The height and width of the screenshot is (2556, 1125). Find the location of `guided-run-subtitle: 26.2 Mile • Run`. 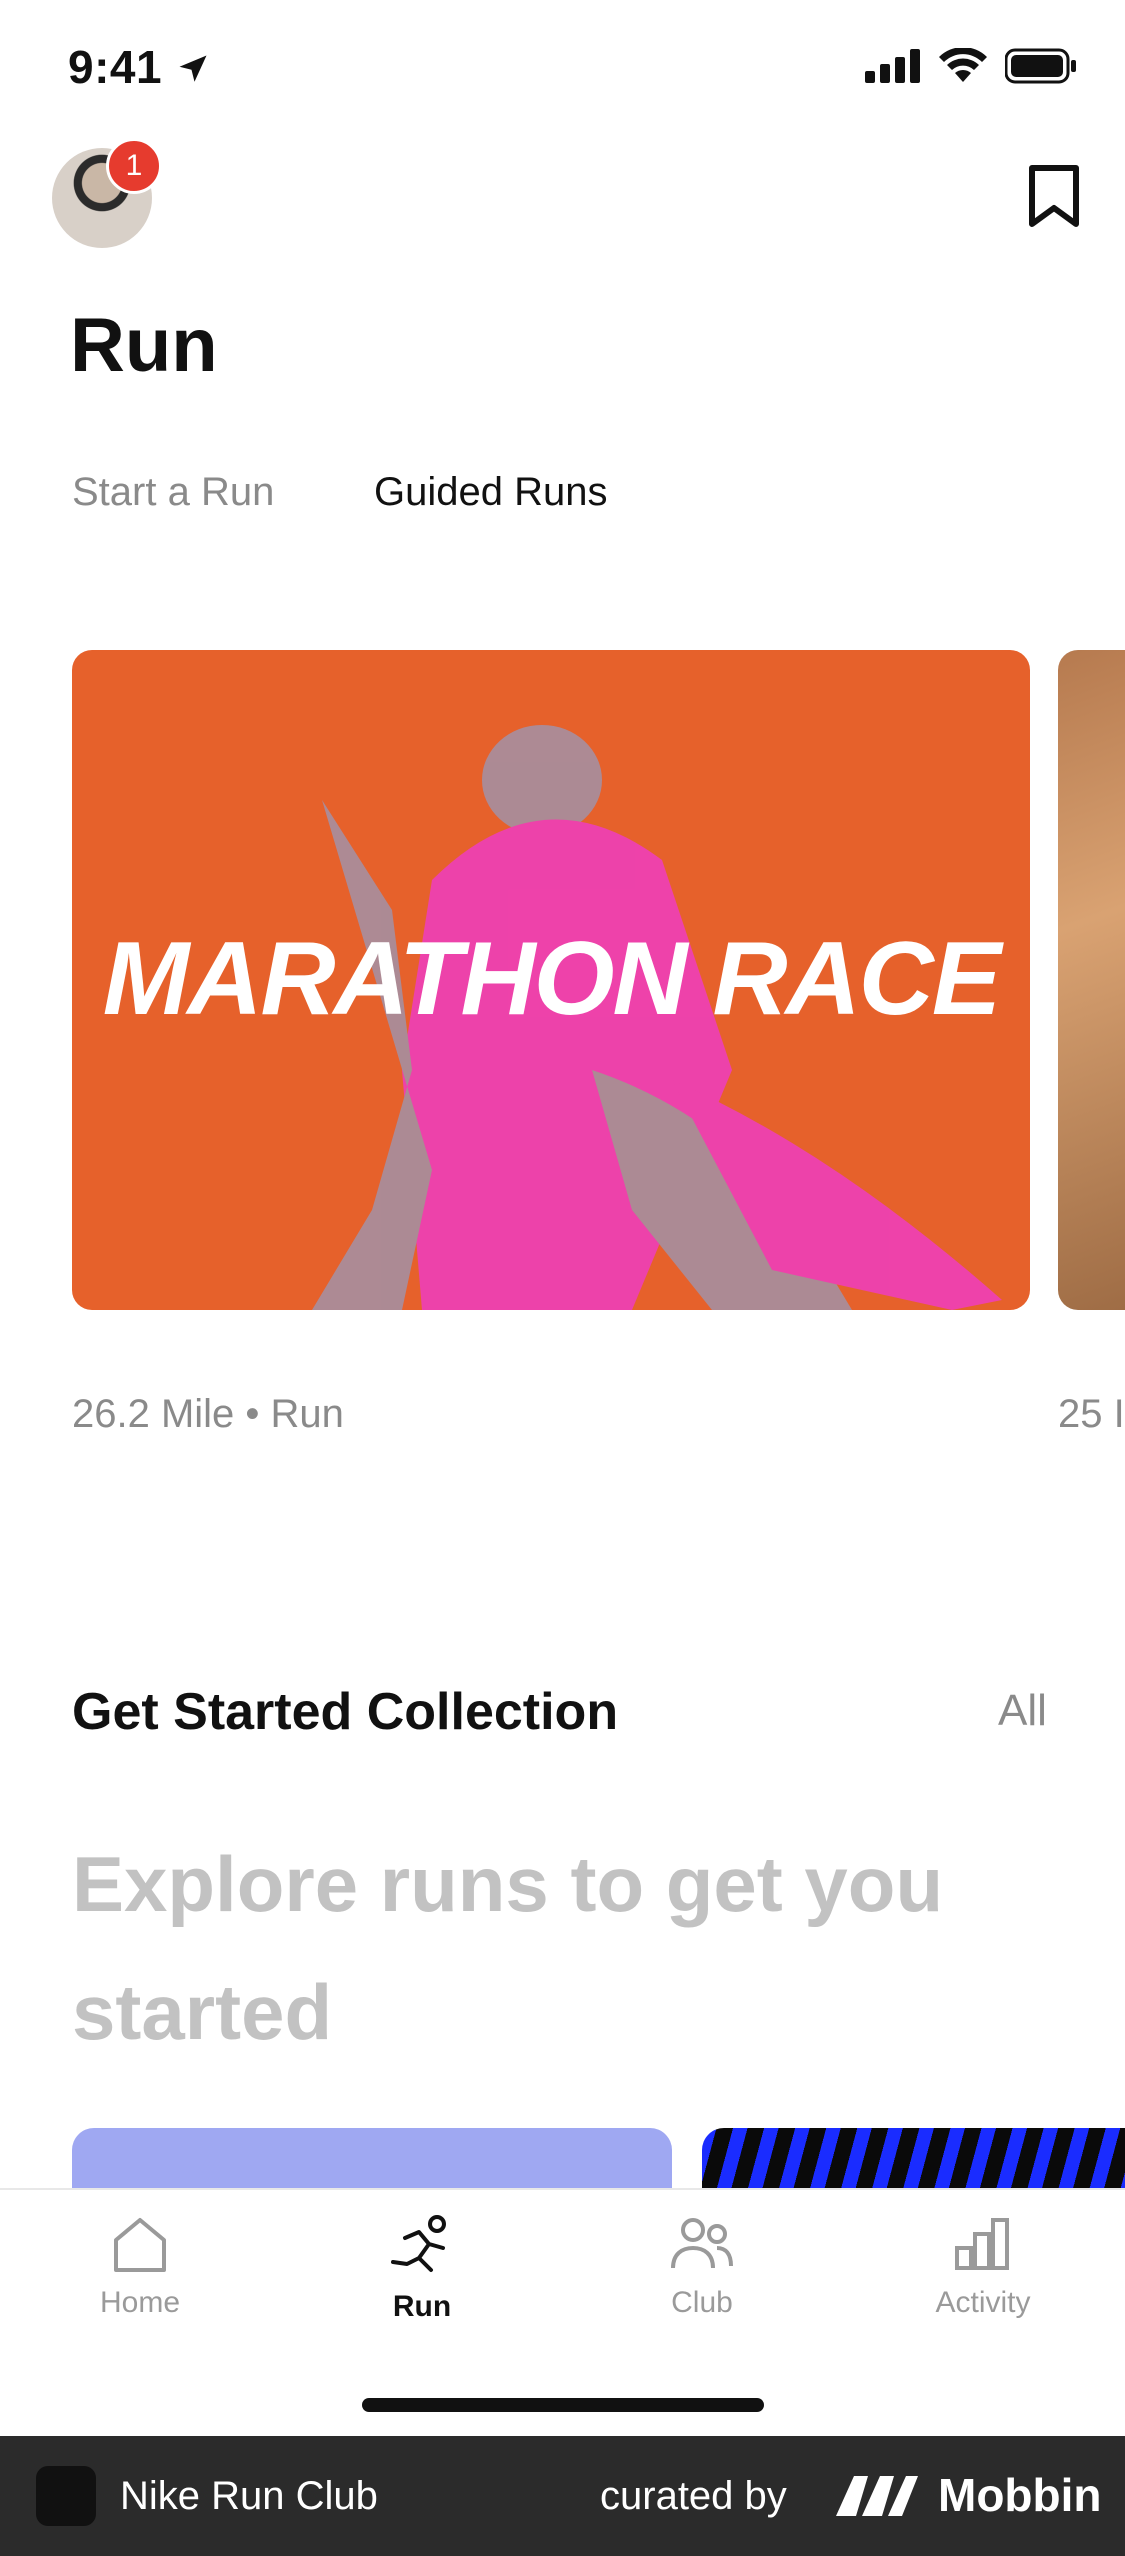

guided-run-subtitle: 26.2 Mile • Run is located at coordinates (208, 1414).